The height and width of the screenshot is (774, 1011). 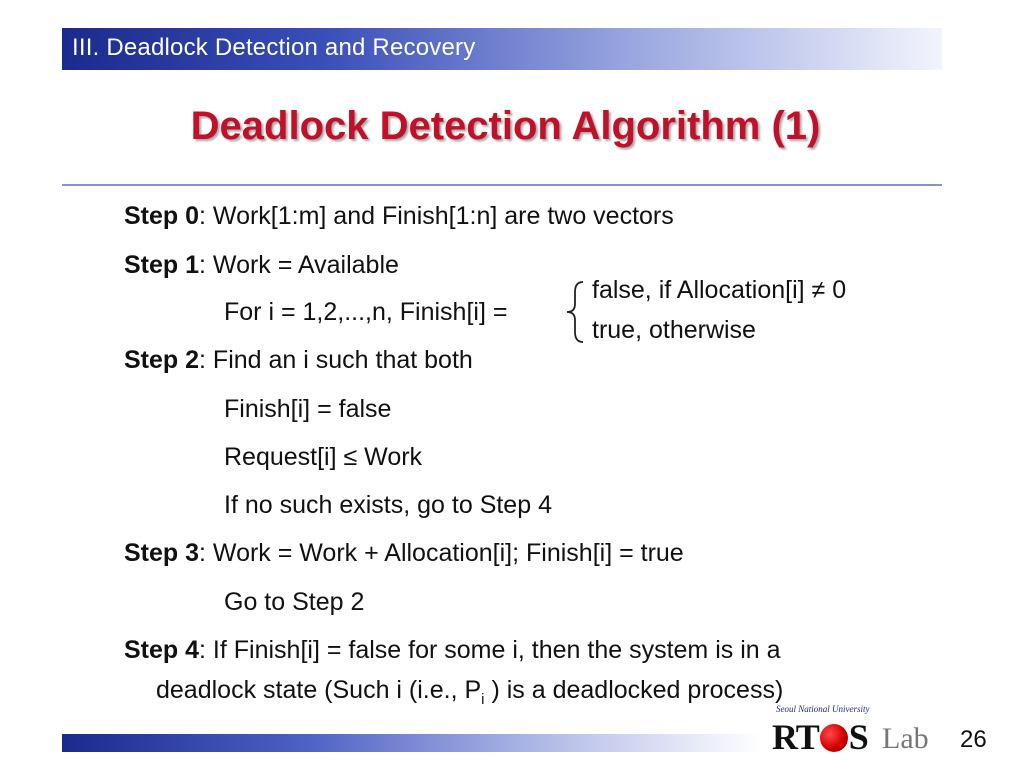 What do you see at coordinates (973, 739) in the screenshot?
I see `page-number: 26` at bounding box center [973, 739].